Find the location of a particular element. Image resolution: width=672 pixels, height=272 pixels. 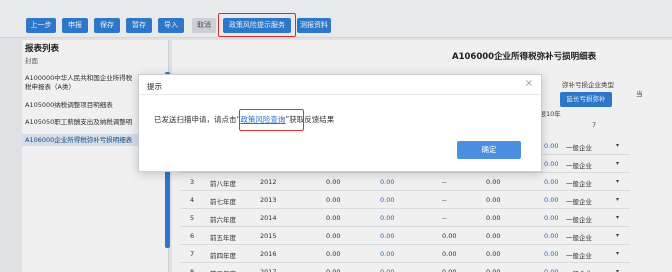

policy-link-highlight is located at coordinates (271, 120).